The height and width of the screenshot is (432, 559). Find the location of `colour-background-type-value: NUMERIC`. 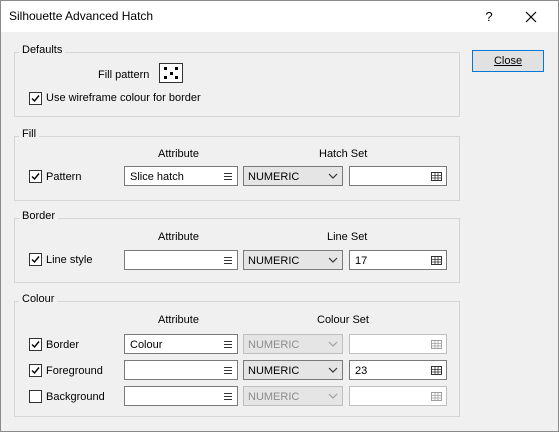

colour-background-type-value: NUMERIC is located at coordinates (274, 397).